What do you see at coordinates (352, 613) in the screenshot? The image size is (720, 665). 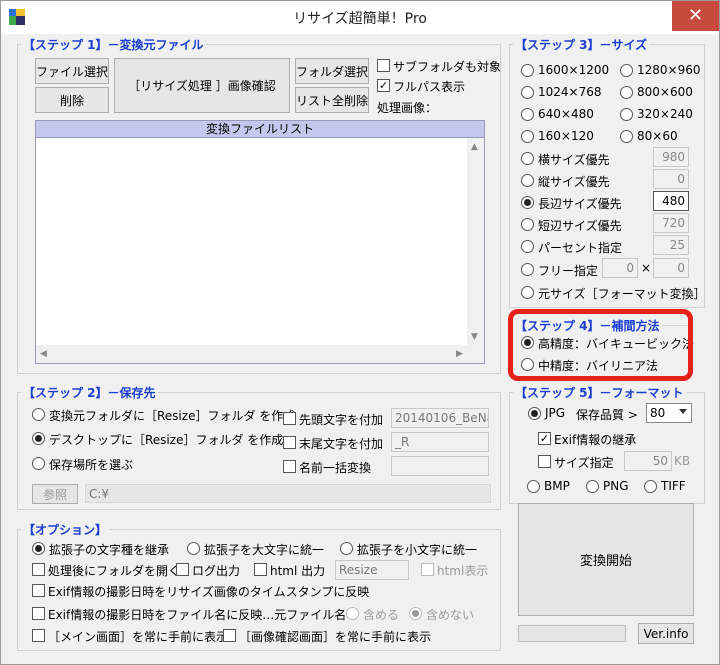 I see `include-radio` at bounding box center [352, 613].